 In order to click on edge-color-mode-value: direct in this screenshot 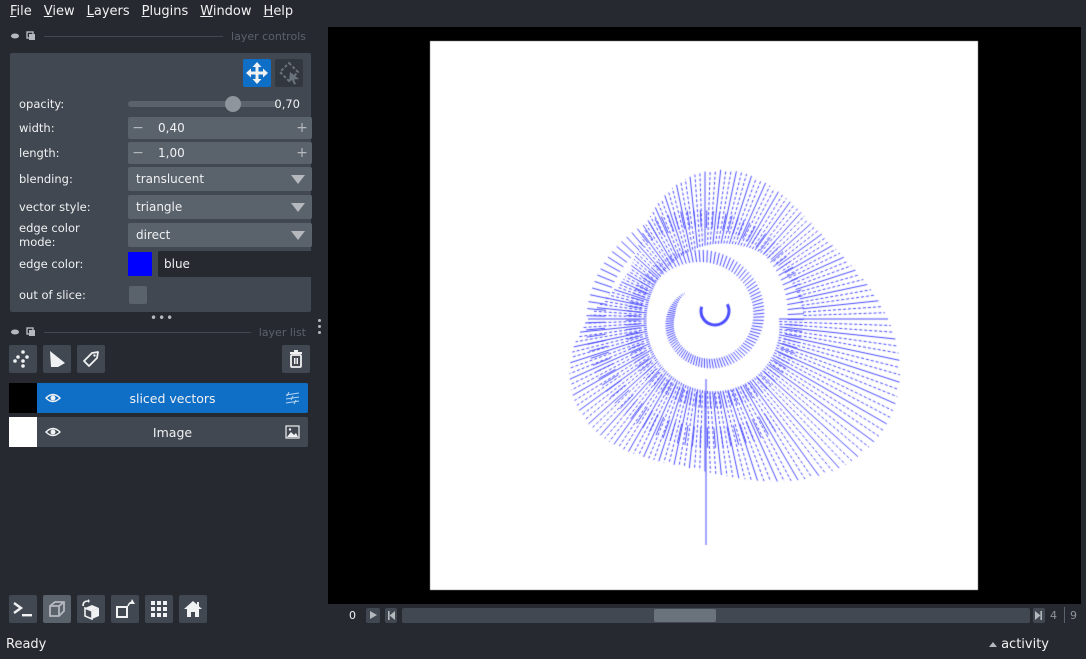, I will do `click(153, 235)`.